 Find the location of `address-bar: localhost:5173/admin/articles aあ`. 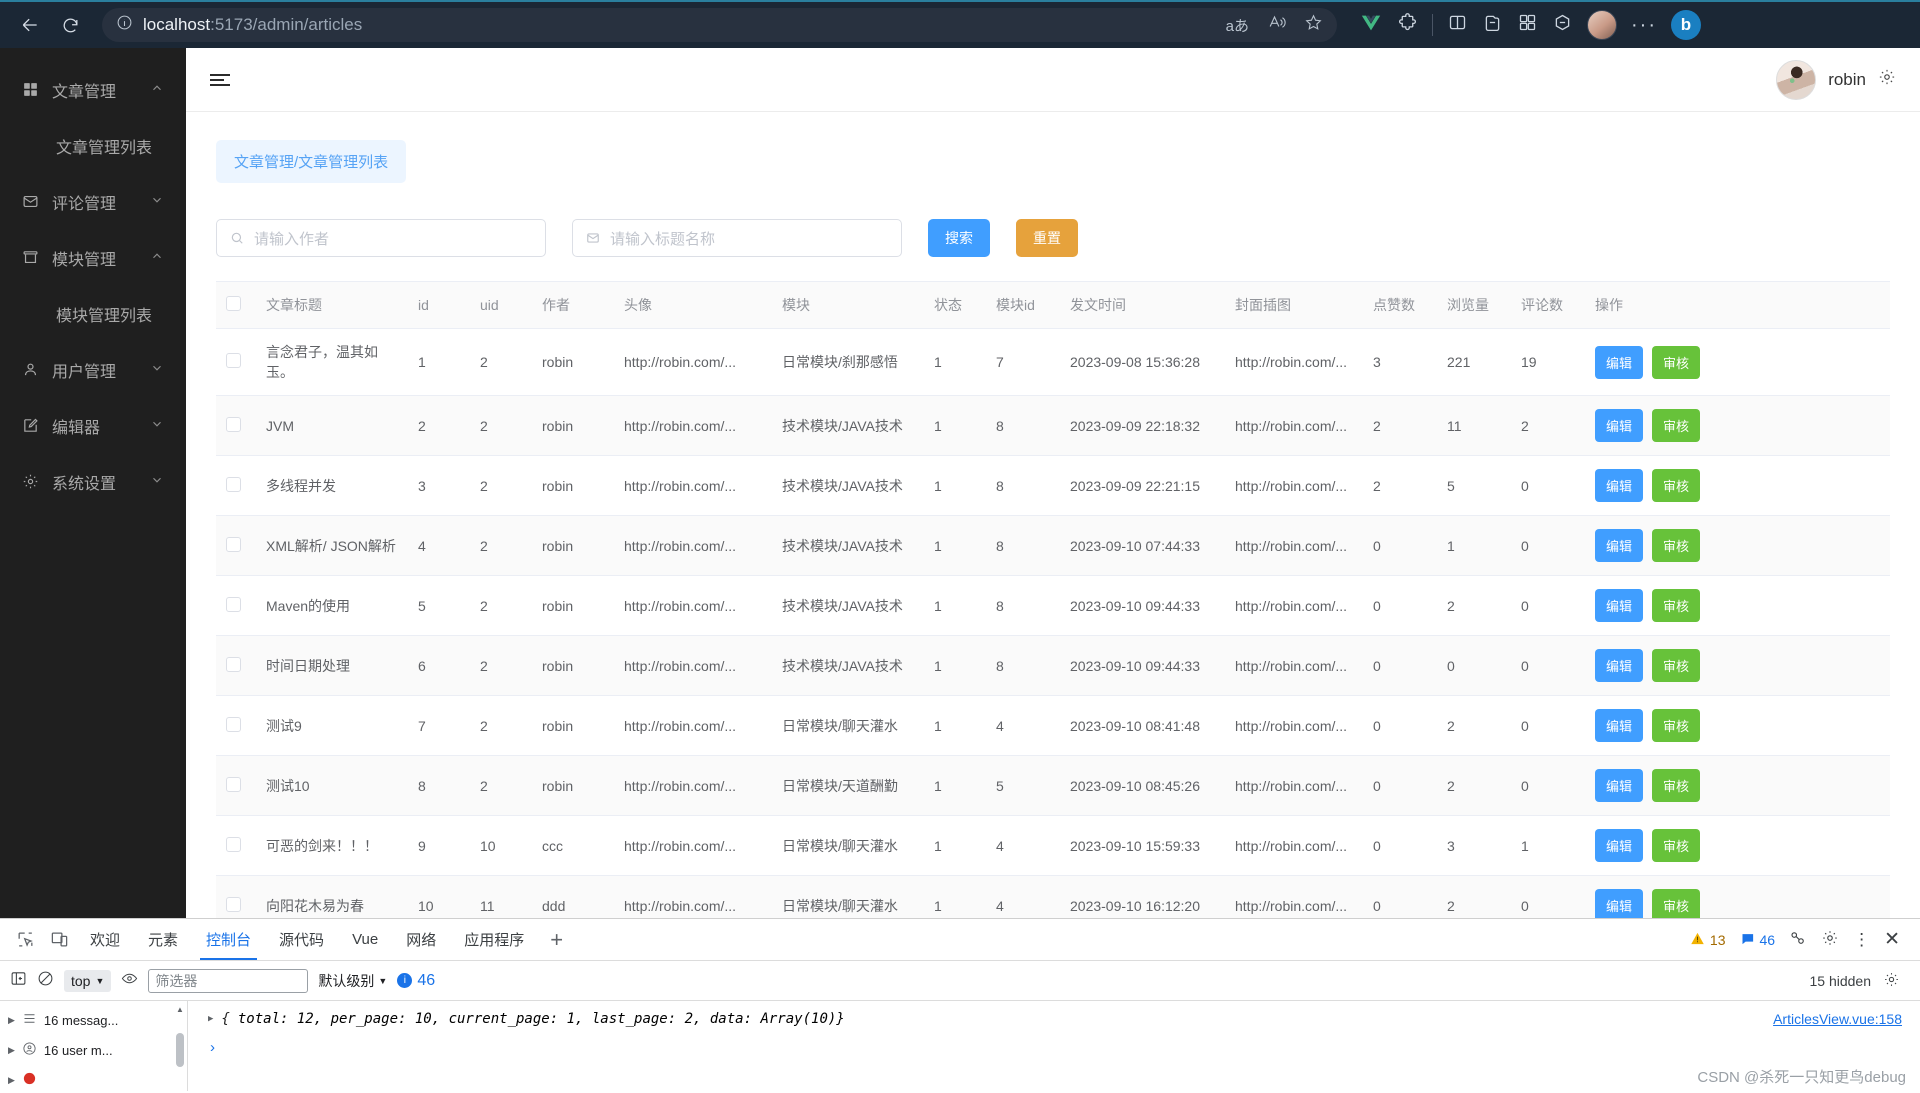

address-bar: localhost:5173/admin/articles aあ is located at coordinates (719, 25).